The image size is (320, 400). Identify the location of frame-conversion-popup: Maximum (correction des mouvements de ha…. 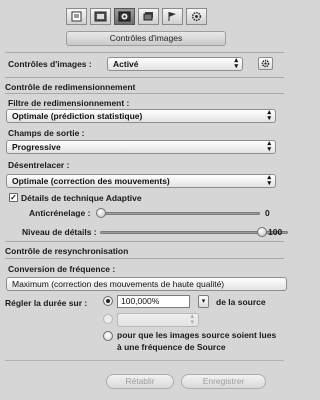
(146, 284).